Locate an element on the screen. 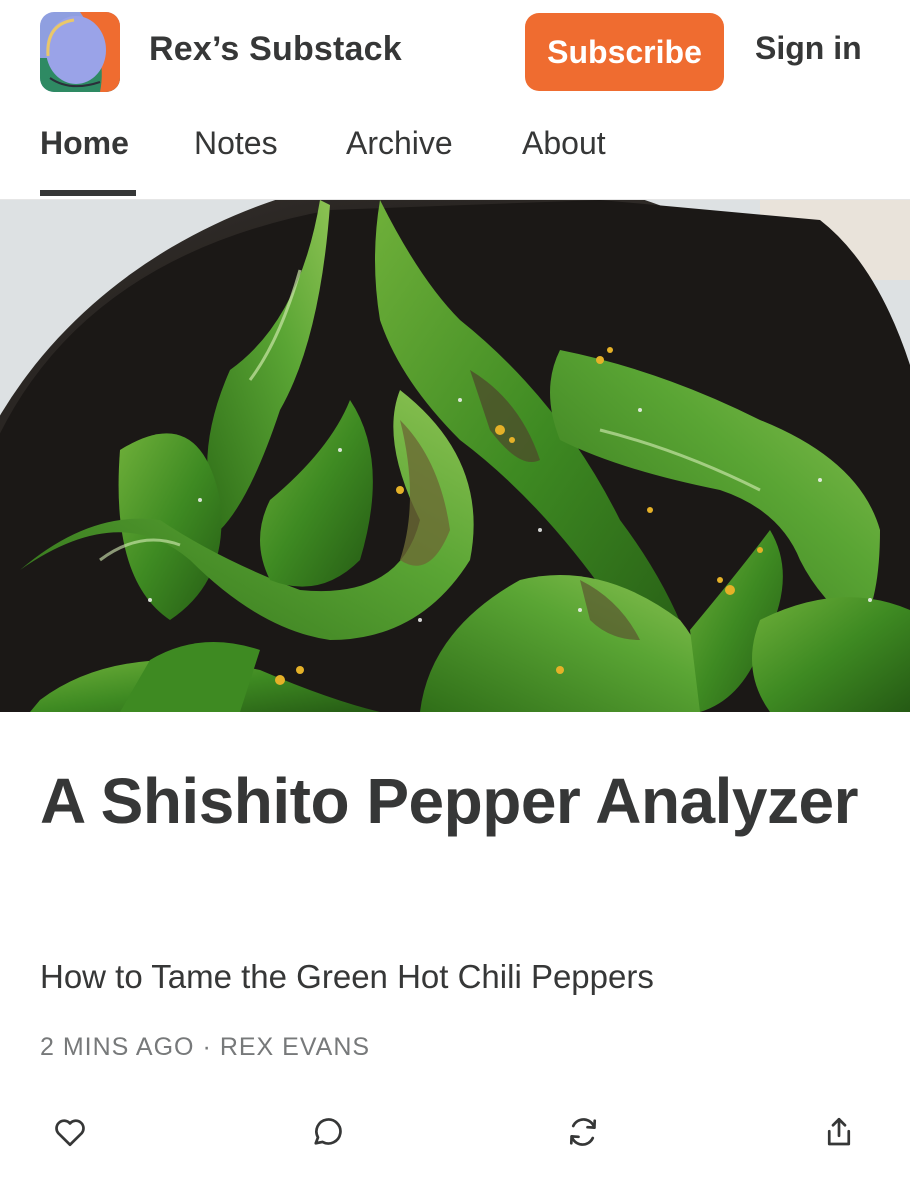 The image size is (910, 1200). tab-about: About is located at coordinates (564, 143).